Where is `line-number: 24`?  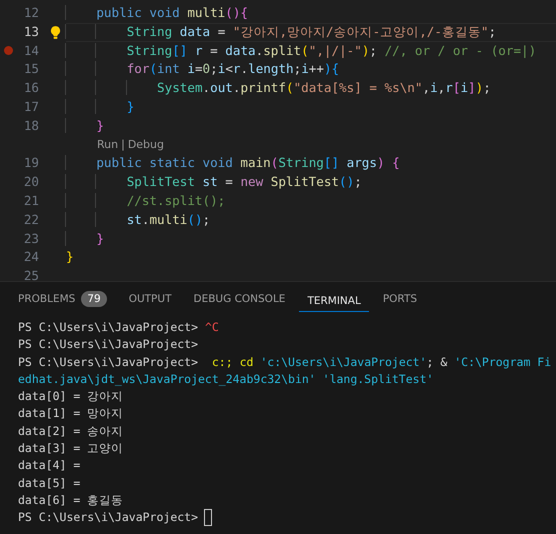
line-number: 24 is located at coordinates (30, 257).